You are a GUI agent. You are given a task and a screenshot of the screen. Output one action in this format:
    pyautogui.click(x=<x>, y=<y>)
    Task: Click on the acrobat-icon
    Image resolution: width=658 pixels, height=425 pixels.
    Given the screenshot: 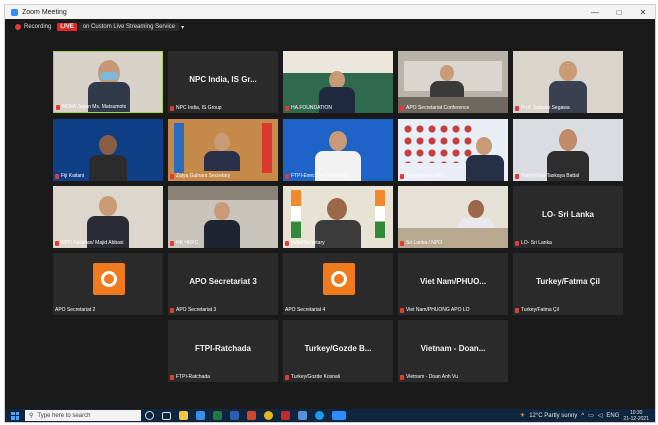 What is the action you would take?
    pyautogui.click(x=285, y=415)
    